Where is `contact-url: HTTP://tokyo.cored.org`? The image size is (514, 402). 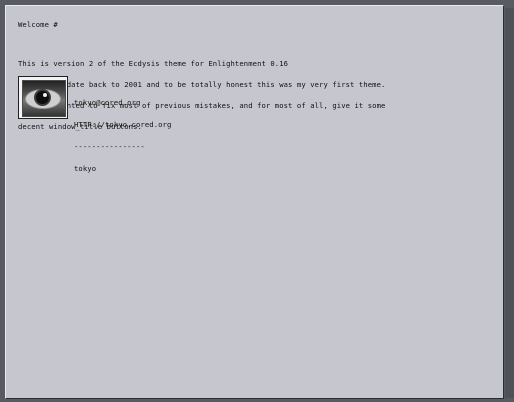
contact-url: HTTP://tokyo.cored.org is located at coordinates (123, 124).